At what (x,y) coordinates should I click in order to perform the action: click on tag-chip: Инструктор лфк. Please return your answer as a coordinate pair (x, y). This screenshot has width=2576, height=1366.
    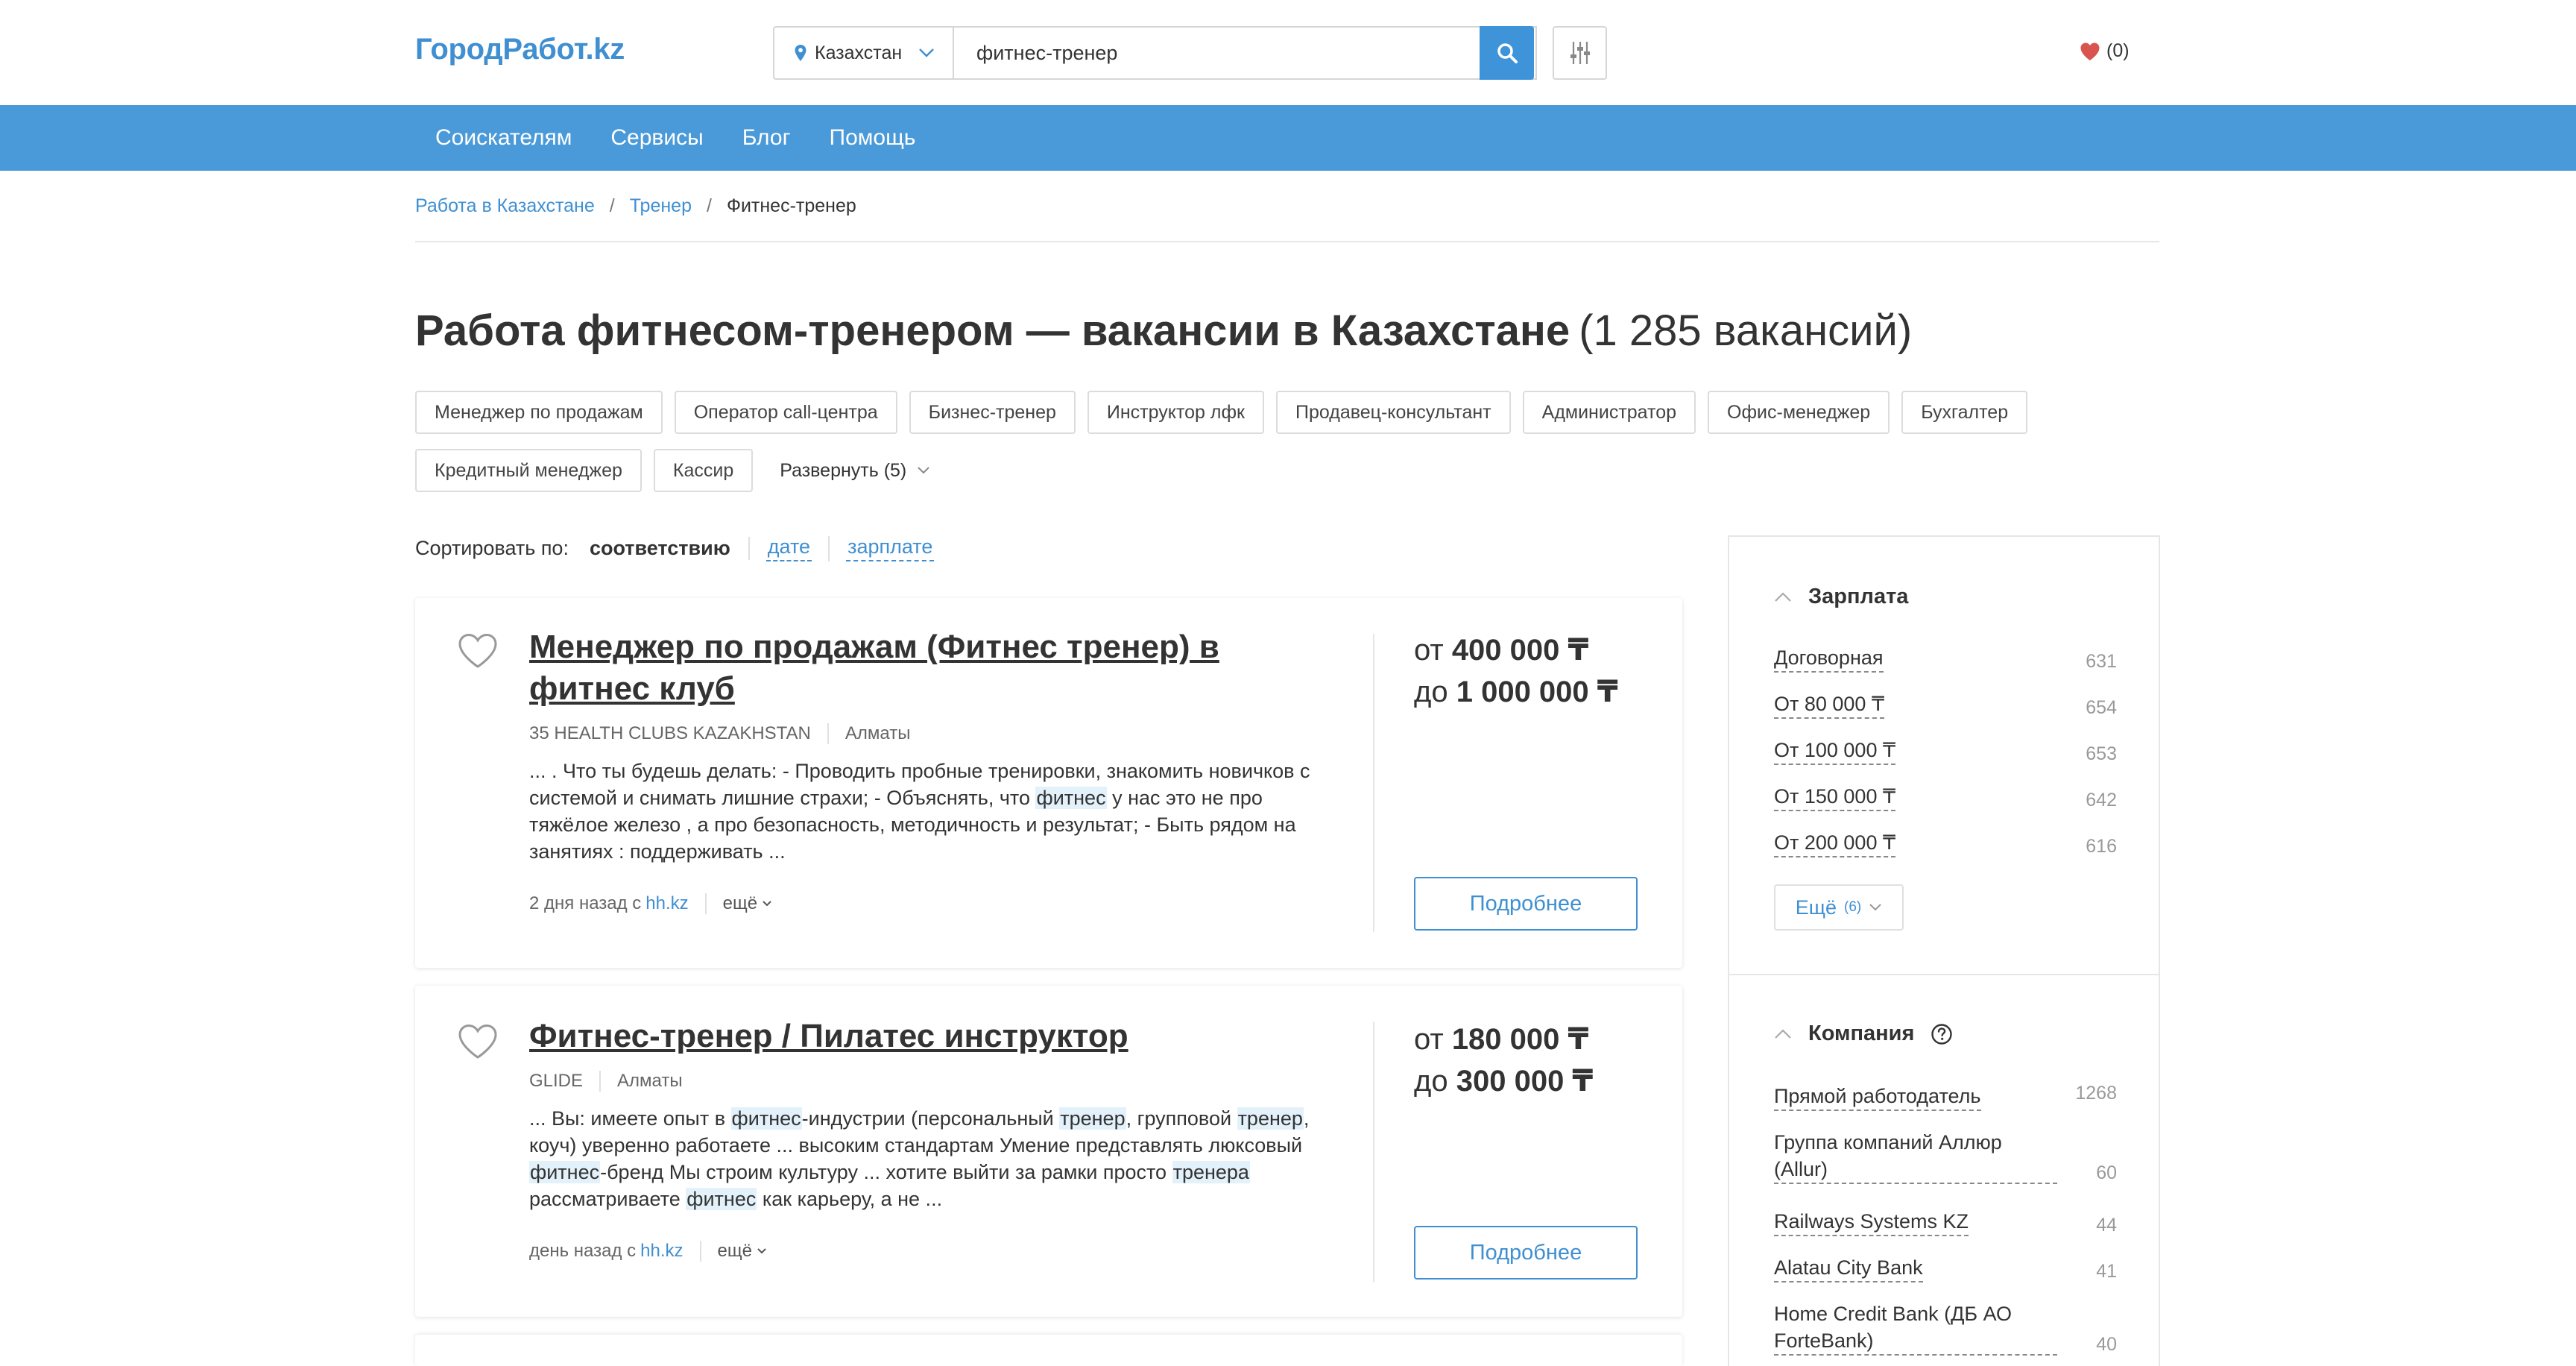
    Looking at the image, I should click on (1175, 412).